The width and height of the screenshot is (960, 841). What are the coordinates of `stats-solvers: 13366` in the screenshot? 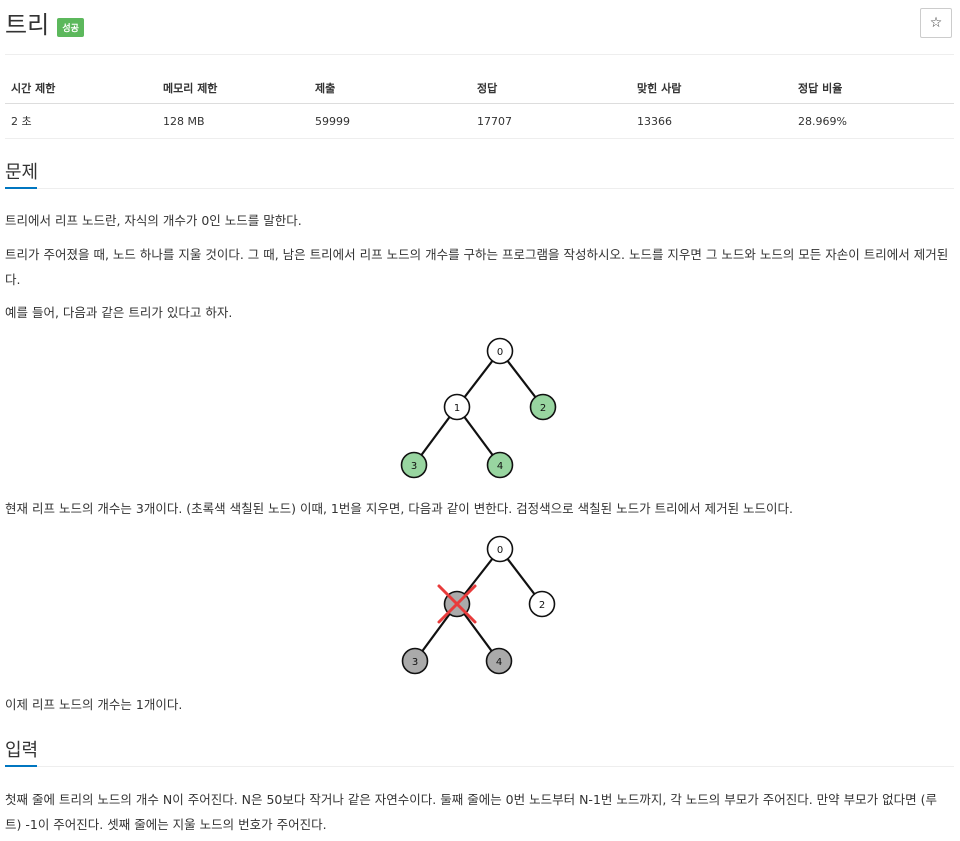 It's located at (711, 121).